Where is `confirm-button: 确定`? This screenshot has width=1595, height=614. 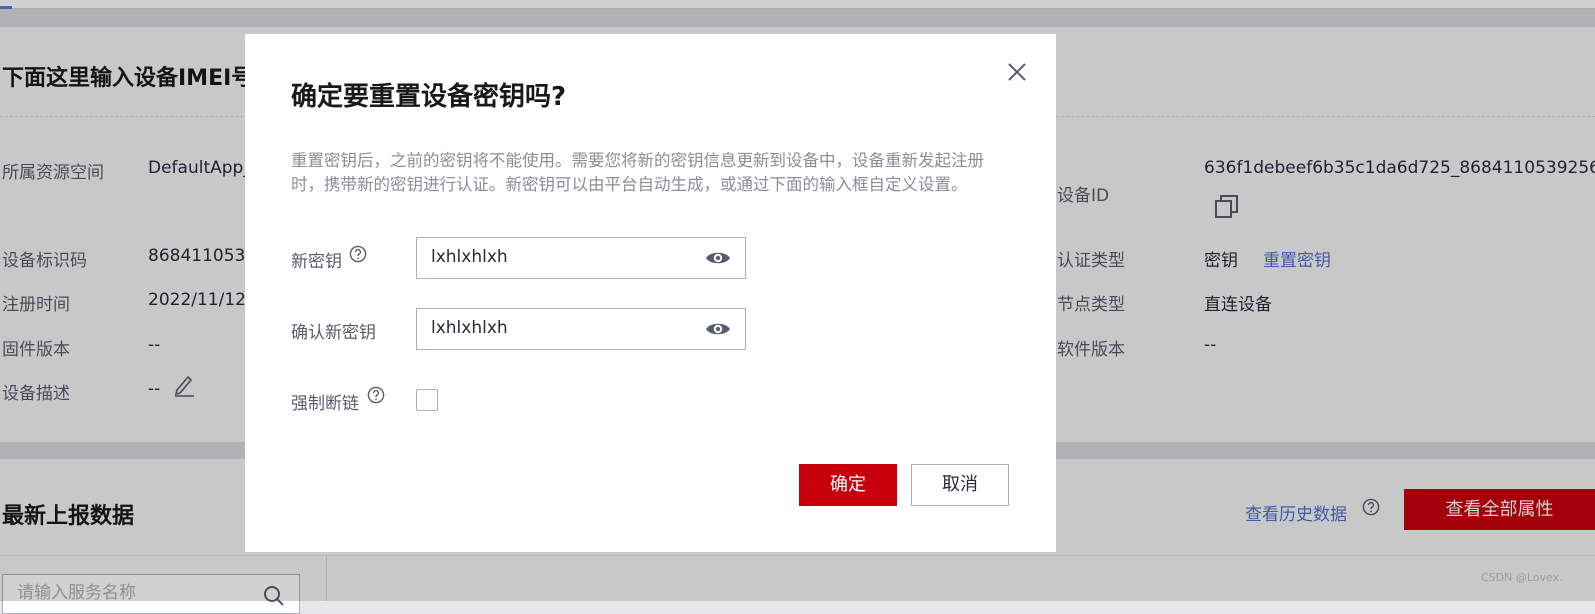 confirm-button: 确定 is located at coordinates (848, 485).